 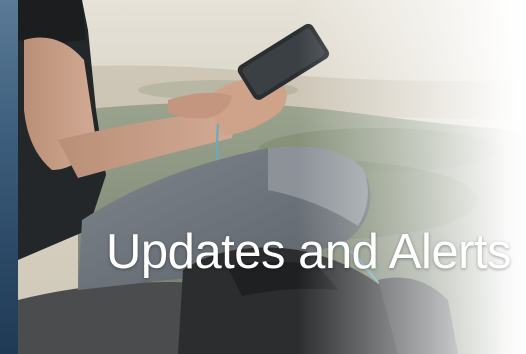 What do you see at coordinates (309, 252) in the screenshot?
I see `hero-title: Updates and Alerts` at bounding box center [309, 252].